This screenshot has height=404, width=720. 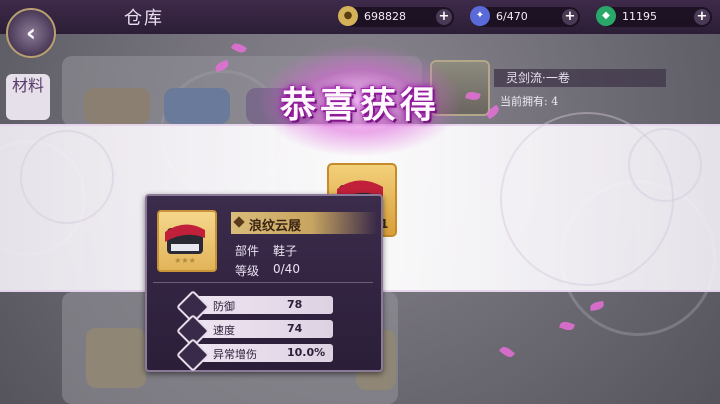 What do you see at coordinates (185, 244) in the screenshot?
I see `shoe-icon: ★★★` at bounding box center [185, 244].